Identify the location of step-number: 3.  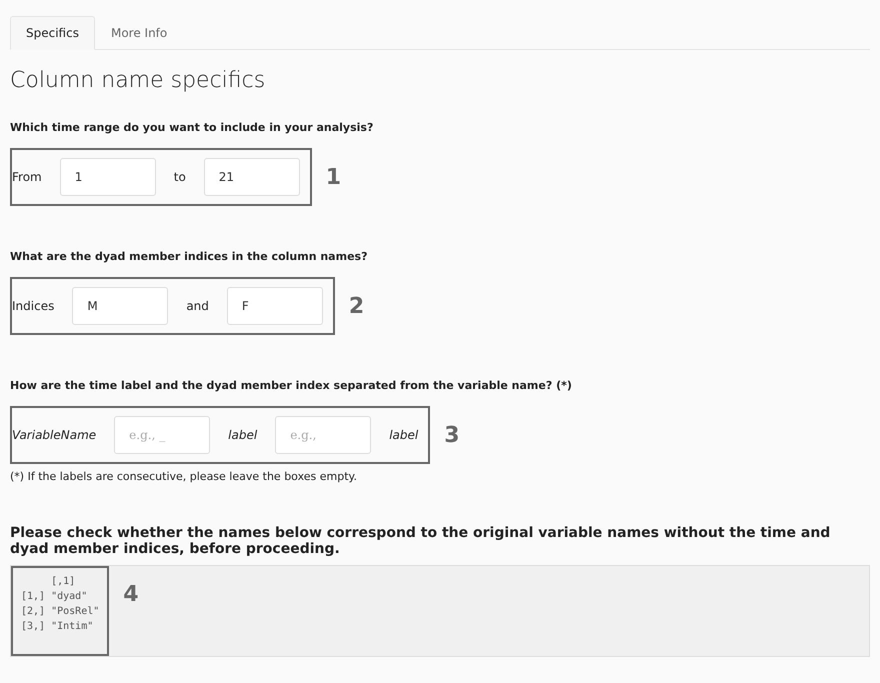
(452, 435).